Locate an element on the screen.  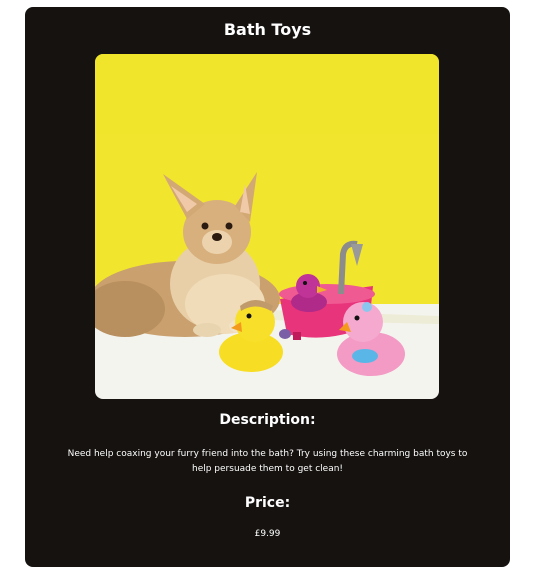
product-price: £9.99 is located at coordinates (267, 534).